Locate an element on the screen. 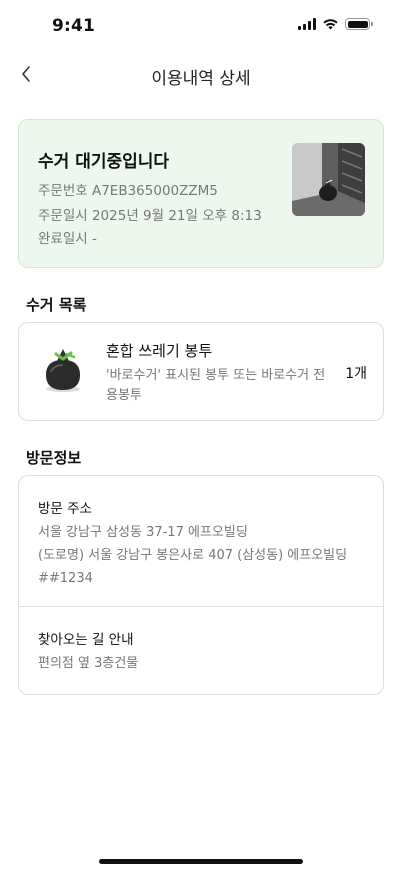 This screenshot has height=876, width=402. header: 이용내역 상세 is located at coordinates (201, 74).